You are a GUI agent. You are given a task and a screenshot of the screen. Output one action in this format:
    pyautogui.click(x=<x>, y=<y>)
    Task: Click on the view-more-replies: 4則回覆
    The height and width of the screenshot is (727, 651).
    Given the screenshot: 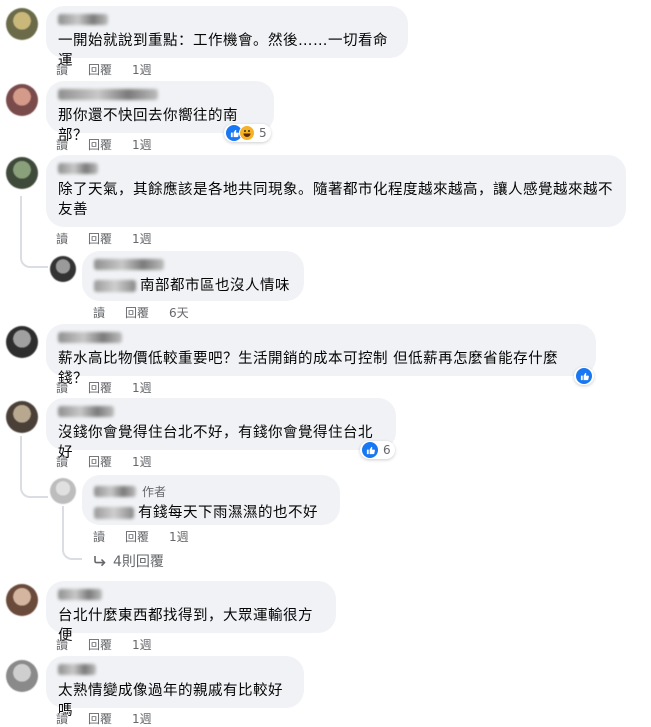 What is the action you would take?
    pyautogui.click(x=128, y=561)
    